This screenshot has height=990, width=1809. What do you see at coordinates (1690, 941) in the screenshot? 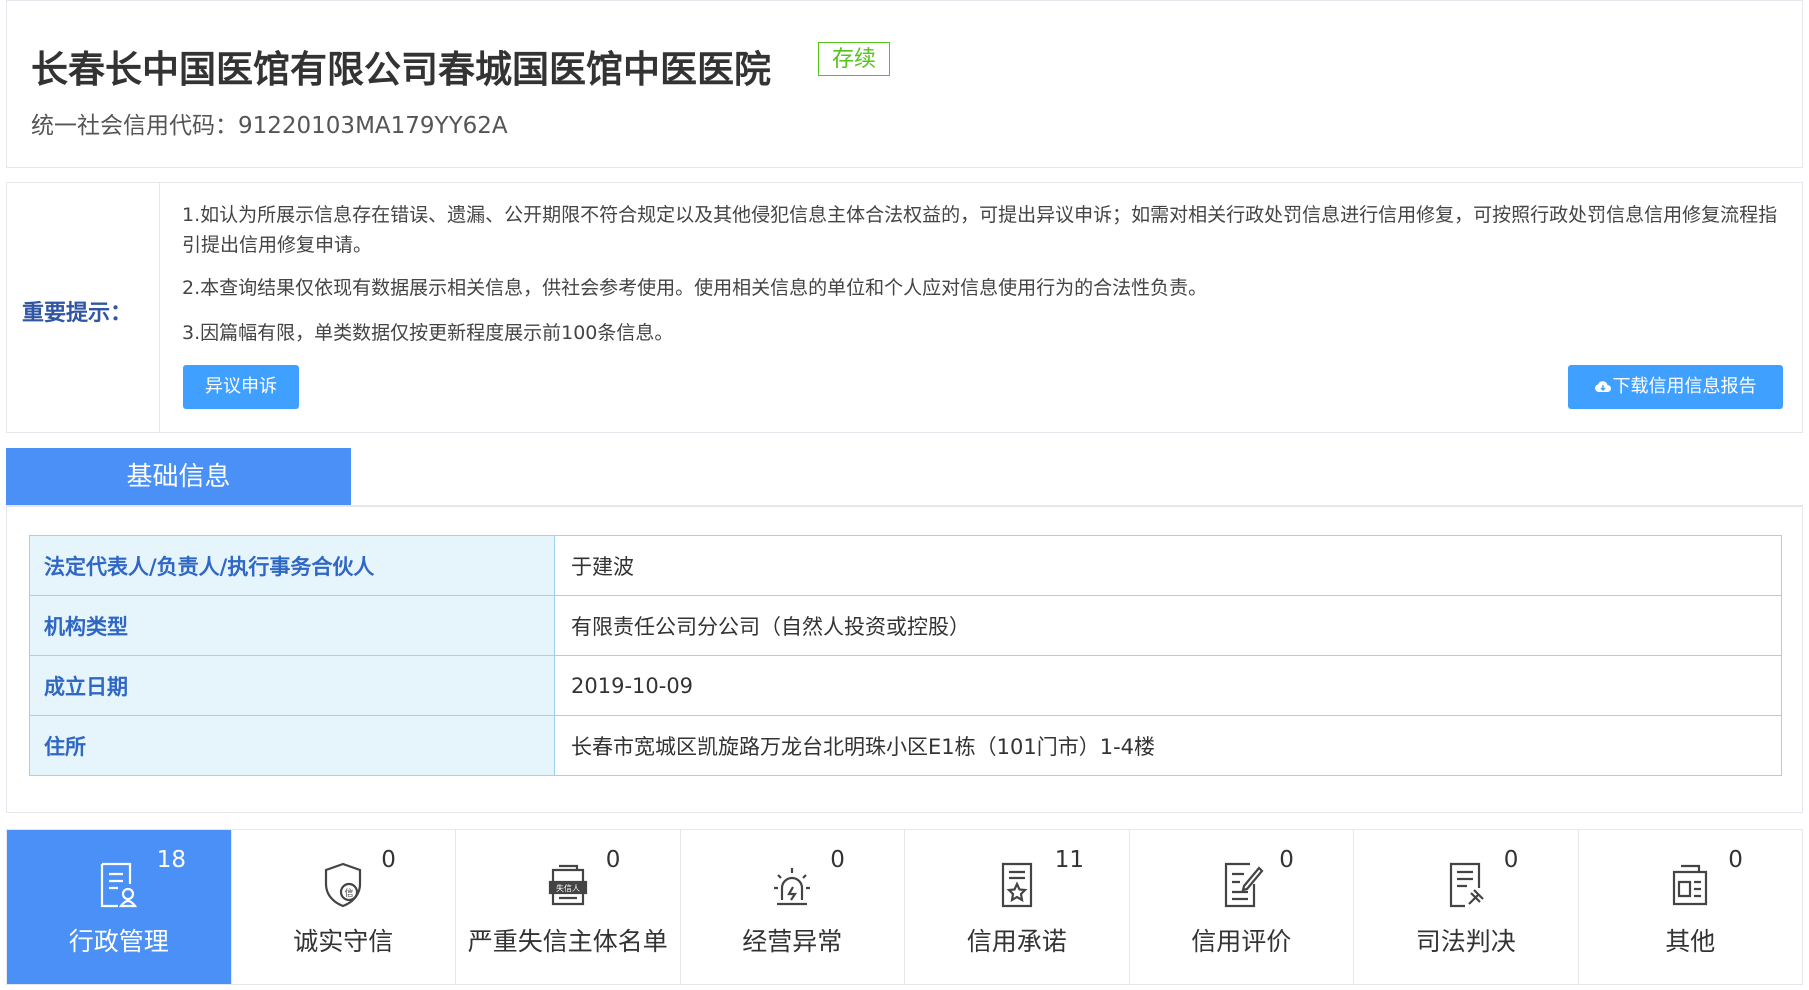
I see `category-label: 其他` at bounding box center [1690, 941].